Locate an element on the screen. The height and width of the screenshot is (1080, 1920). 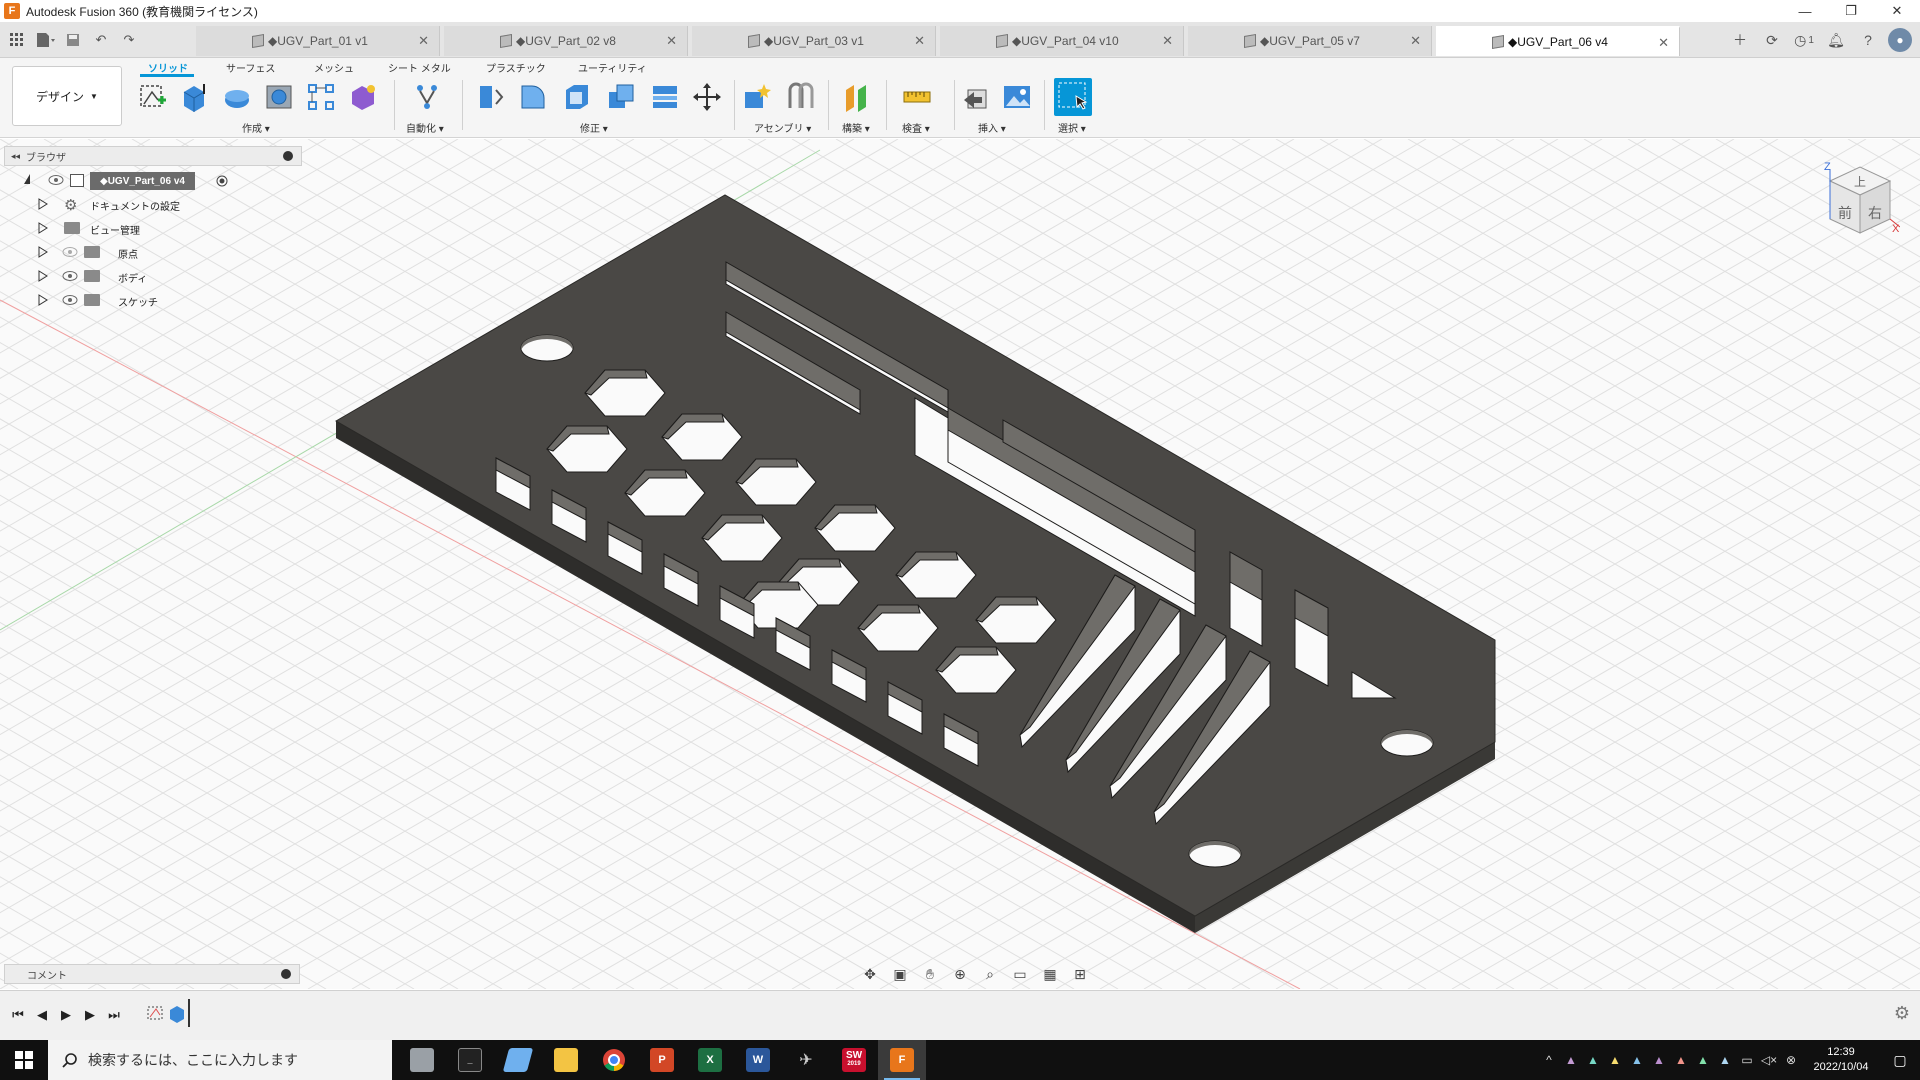
terminal-app-icon: _ is located at coordinates (470, 1060).